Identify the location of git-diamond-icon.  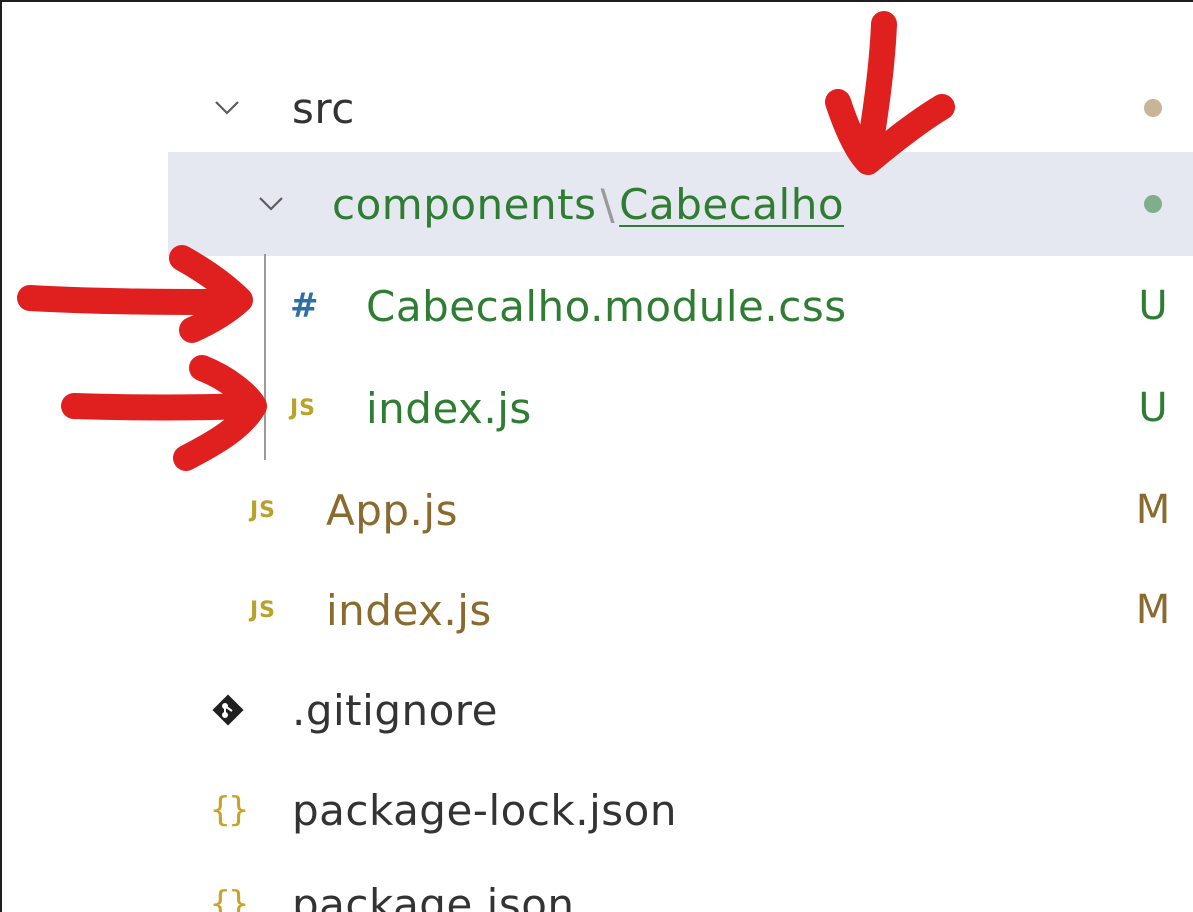
(228, 710).